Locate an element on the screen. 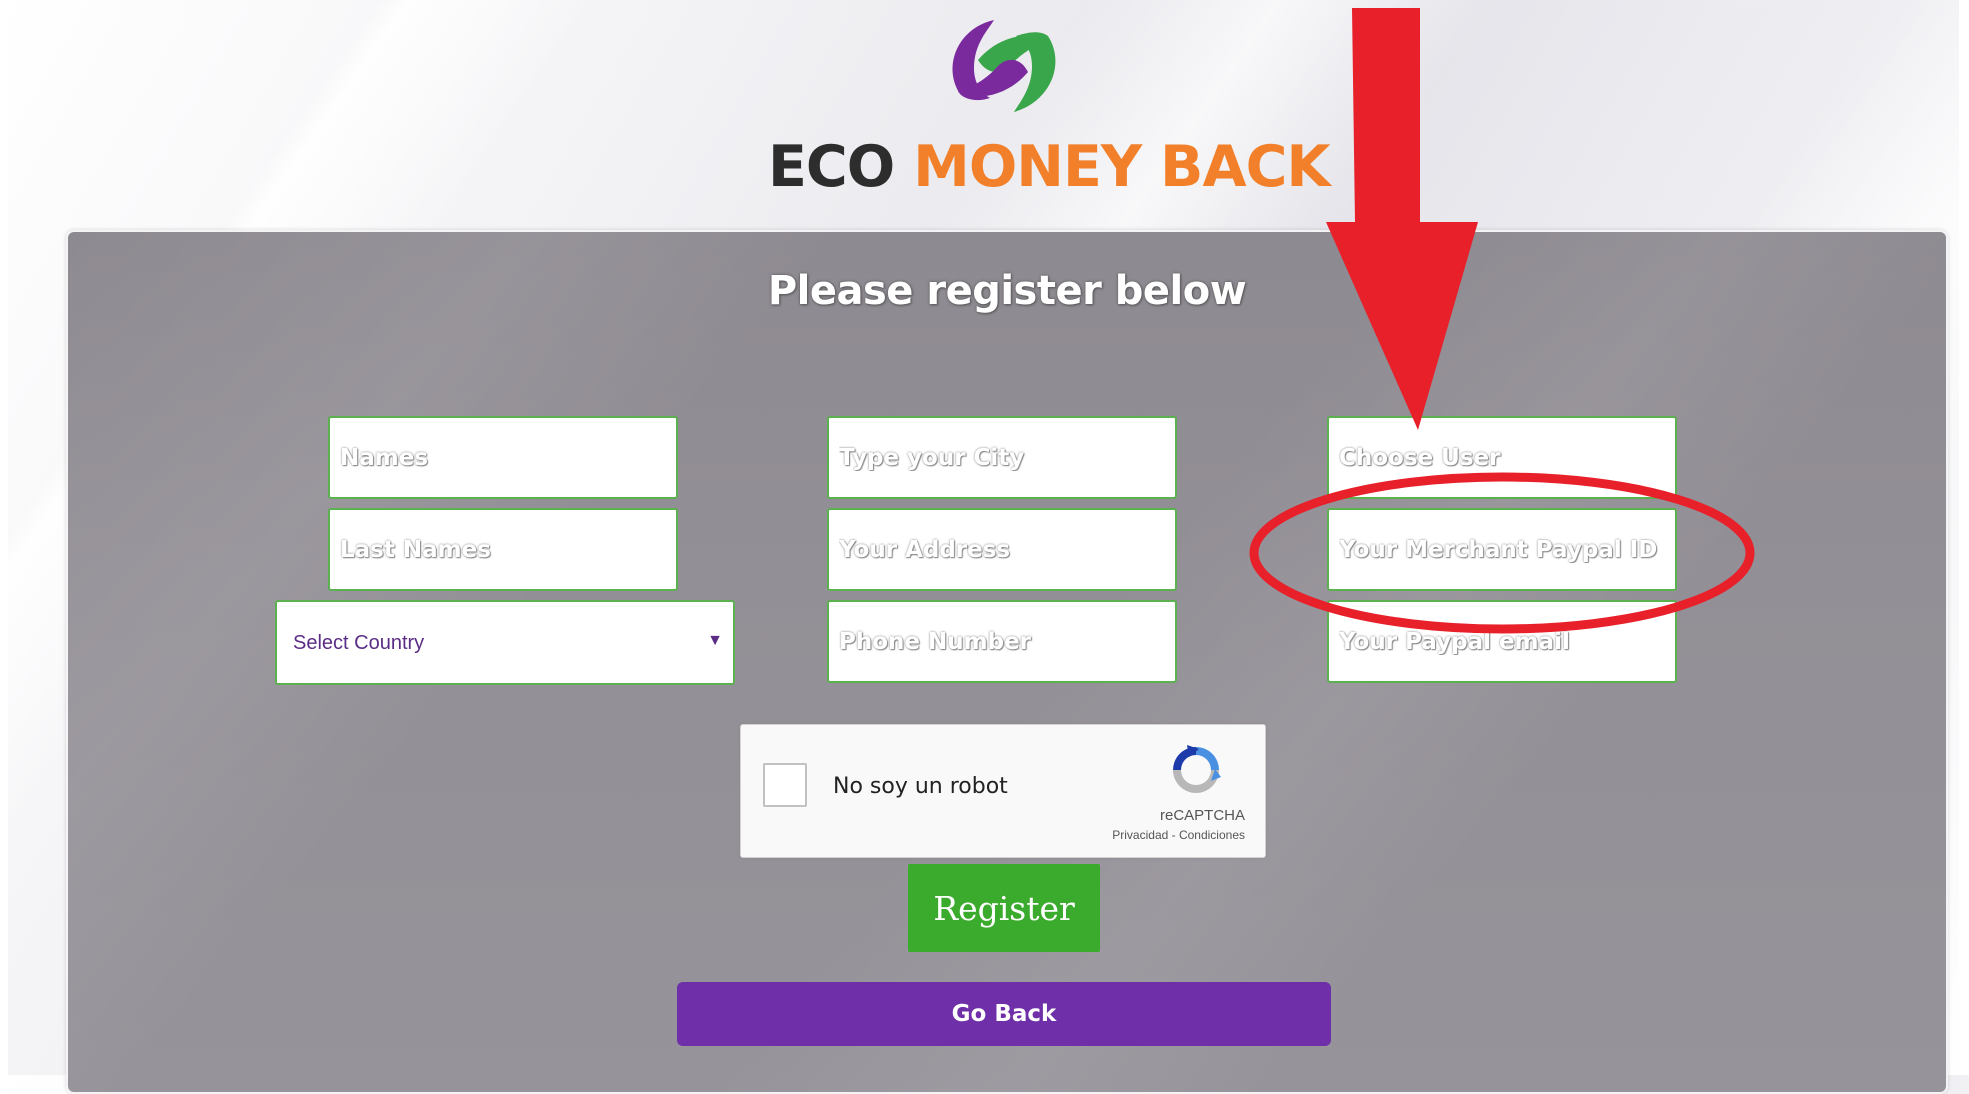  names-field is located at coordinates (503, 457).